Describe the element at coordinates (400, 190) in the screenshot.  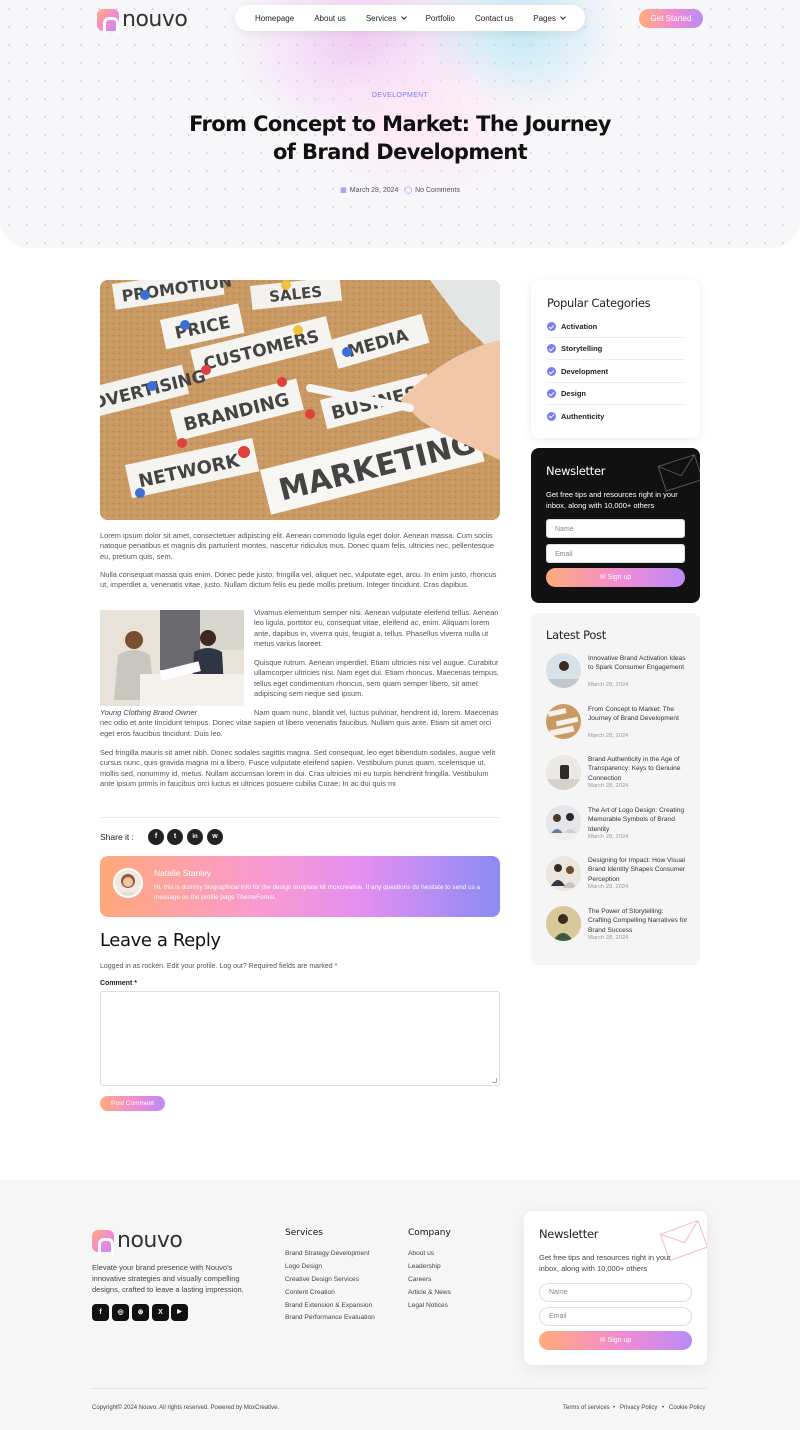
I see `article-meta: ▦ March 28, 2024 ◯ No Comments` at that location.